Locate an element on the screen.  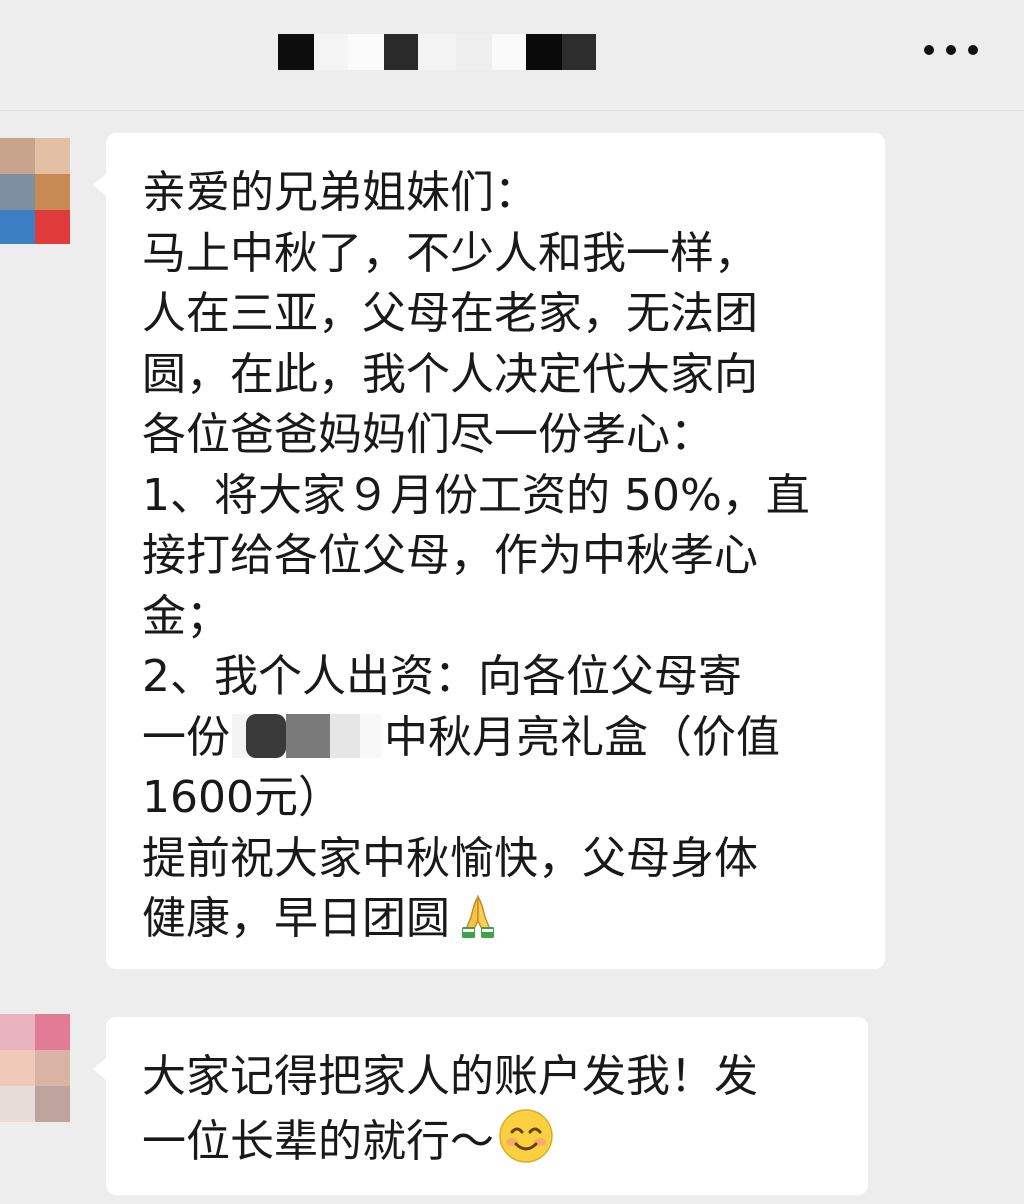
message-line: 一份 中秋月亮礼盒（价值 is located at coordinates (498, 738).